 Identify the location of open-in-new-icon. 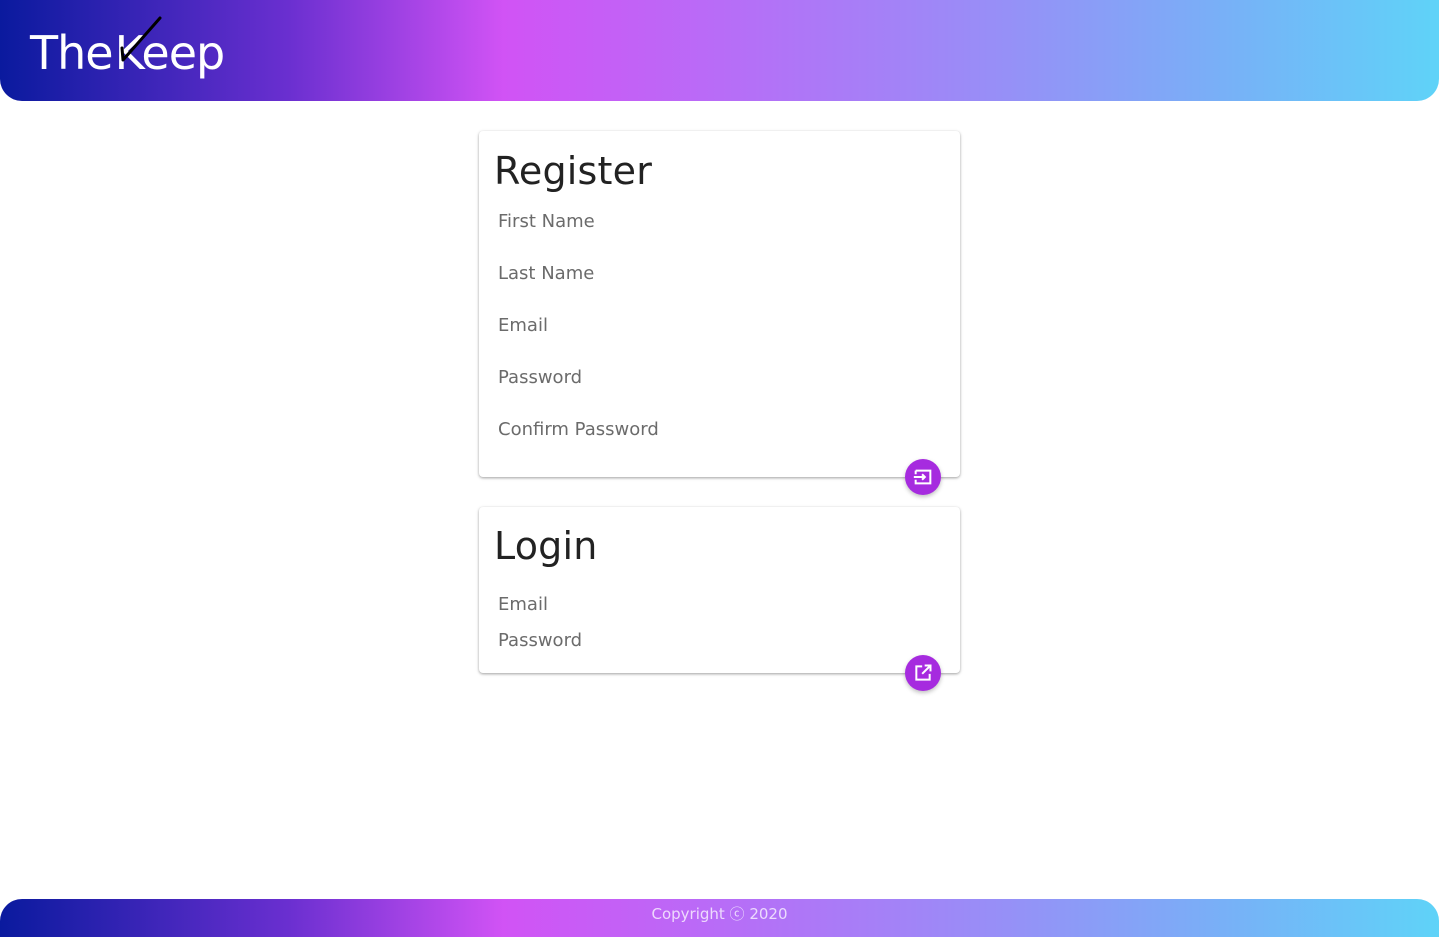
(923, 672).